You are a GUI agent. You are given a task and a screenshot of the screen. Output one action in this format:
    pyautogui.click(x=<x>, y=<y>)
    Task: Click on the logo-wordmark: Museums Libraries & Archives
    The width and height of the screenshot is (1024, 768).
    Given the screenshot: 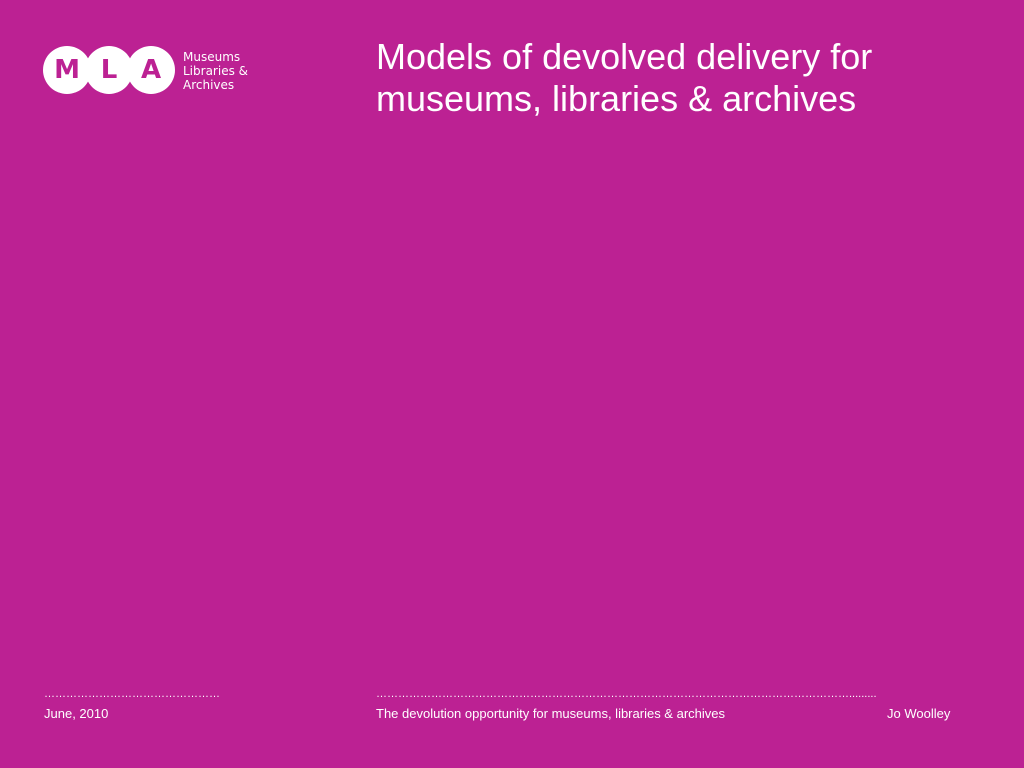 What is the action you would take?
    pyautogui.click(x=215, y=71)
    